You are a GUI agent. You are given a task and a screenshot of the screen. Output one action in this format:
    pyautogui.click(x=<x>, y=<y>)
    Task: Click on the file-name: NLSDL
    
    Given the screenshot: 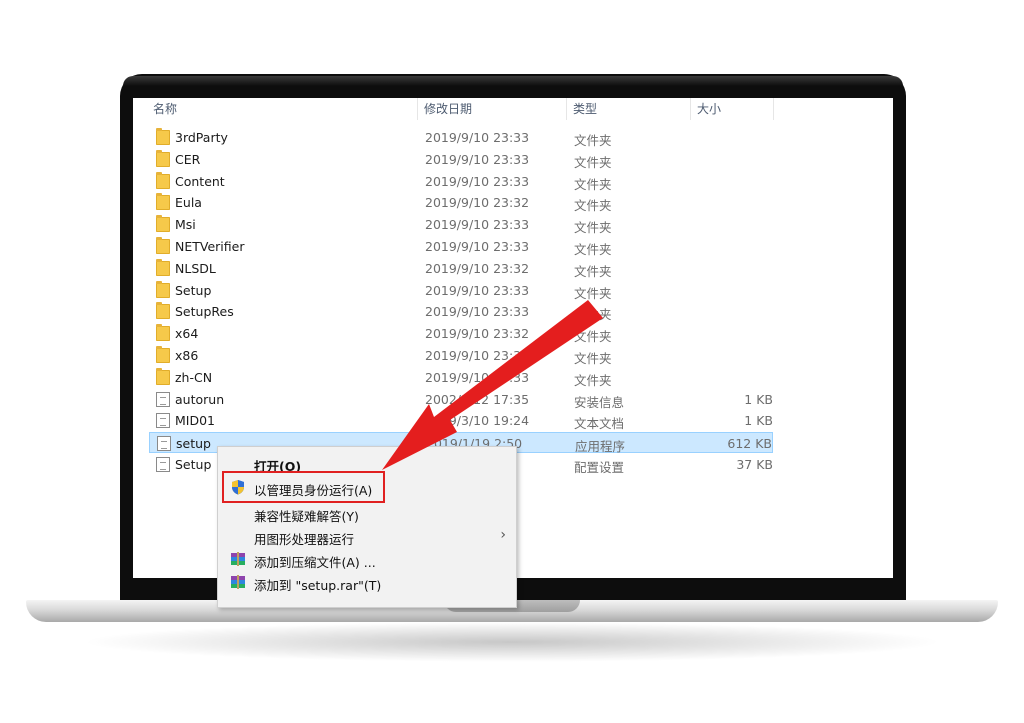 What is the action you would take?
    pyautogui.click(x=195, y=268)
    